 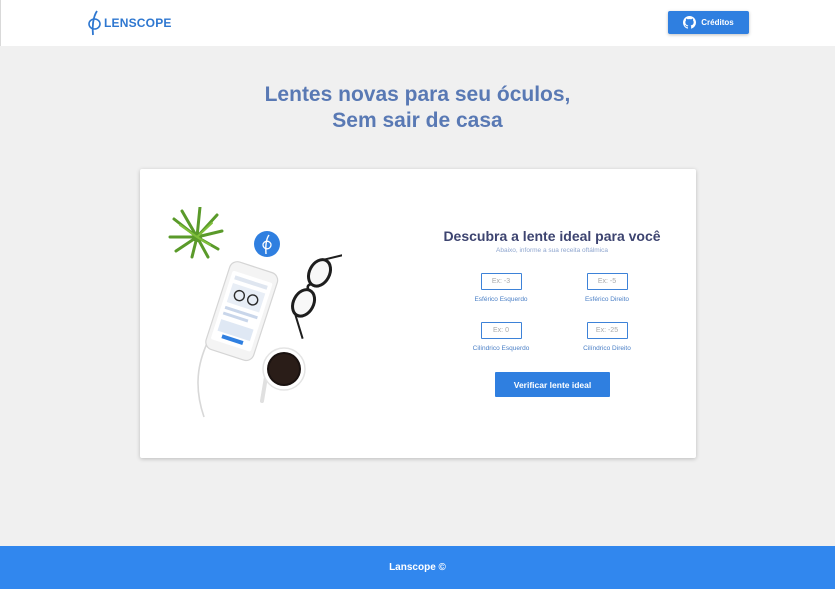 I want to click on github-icon, so click(x=690, y=22).